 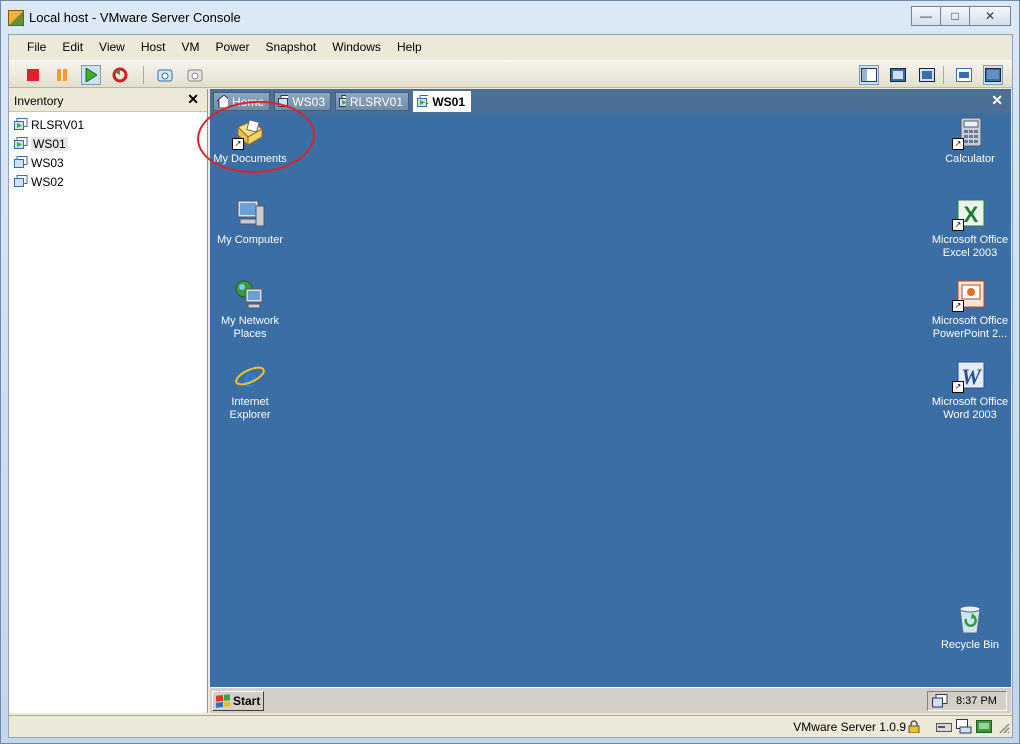 I want to click on inventory-item-label: WS01, so click(x=49, y=143).